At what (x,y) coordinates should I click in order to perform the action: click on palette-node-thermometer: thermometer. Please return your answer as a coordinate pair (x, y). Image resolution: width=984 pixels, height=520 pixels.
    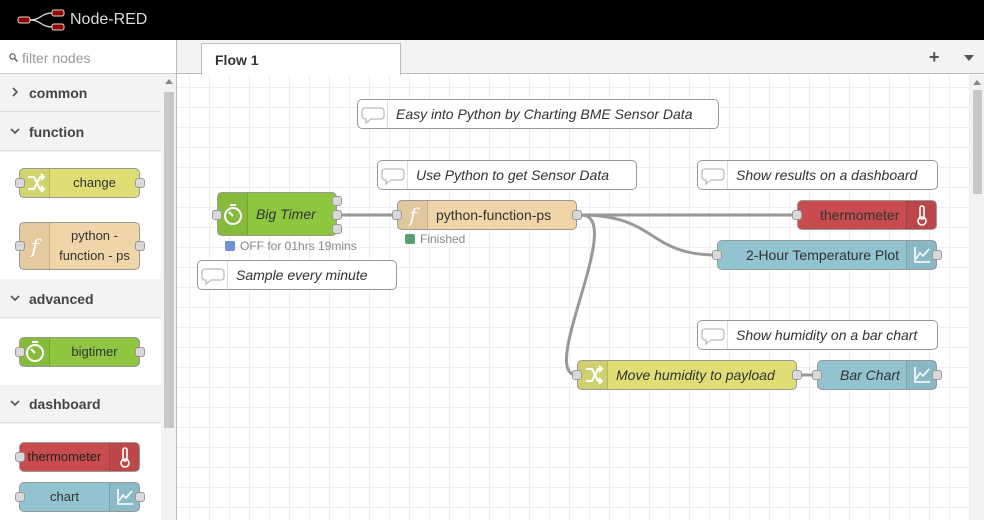
    Looking at the image, I should click on (79, 457).